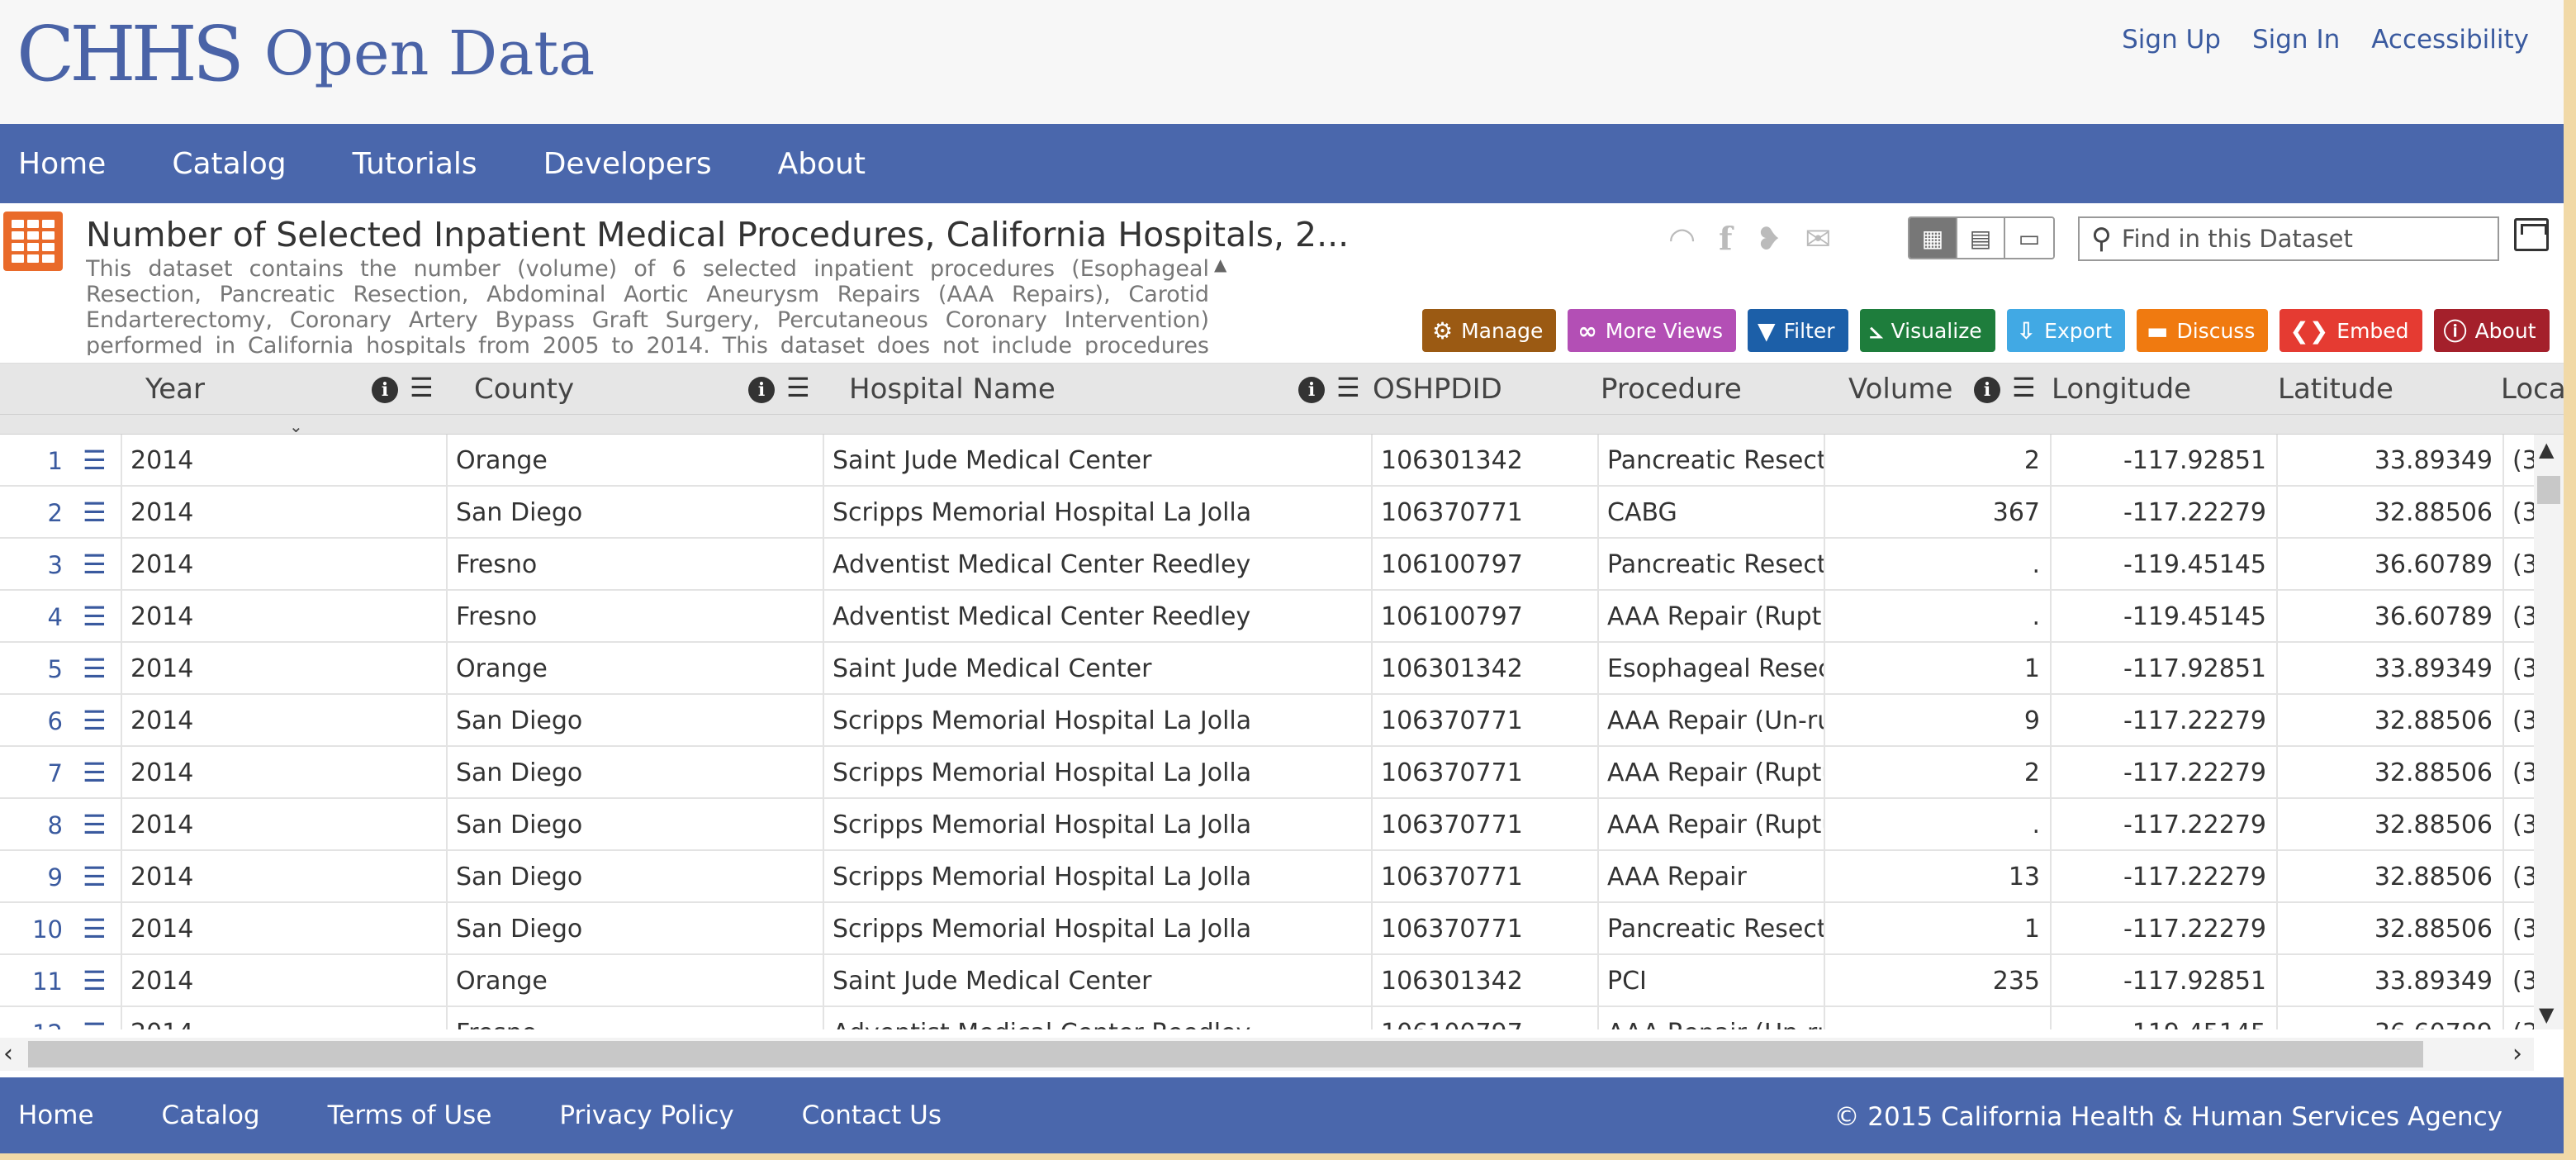 Image resolution: width=2576 pixels, height=1160 pixels. I want to click on grid-view-icon: ▦, so click(1933, 238).